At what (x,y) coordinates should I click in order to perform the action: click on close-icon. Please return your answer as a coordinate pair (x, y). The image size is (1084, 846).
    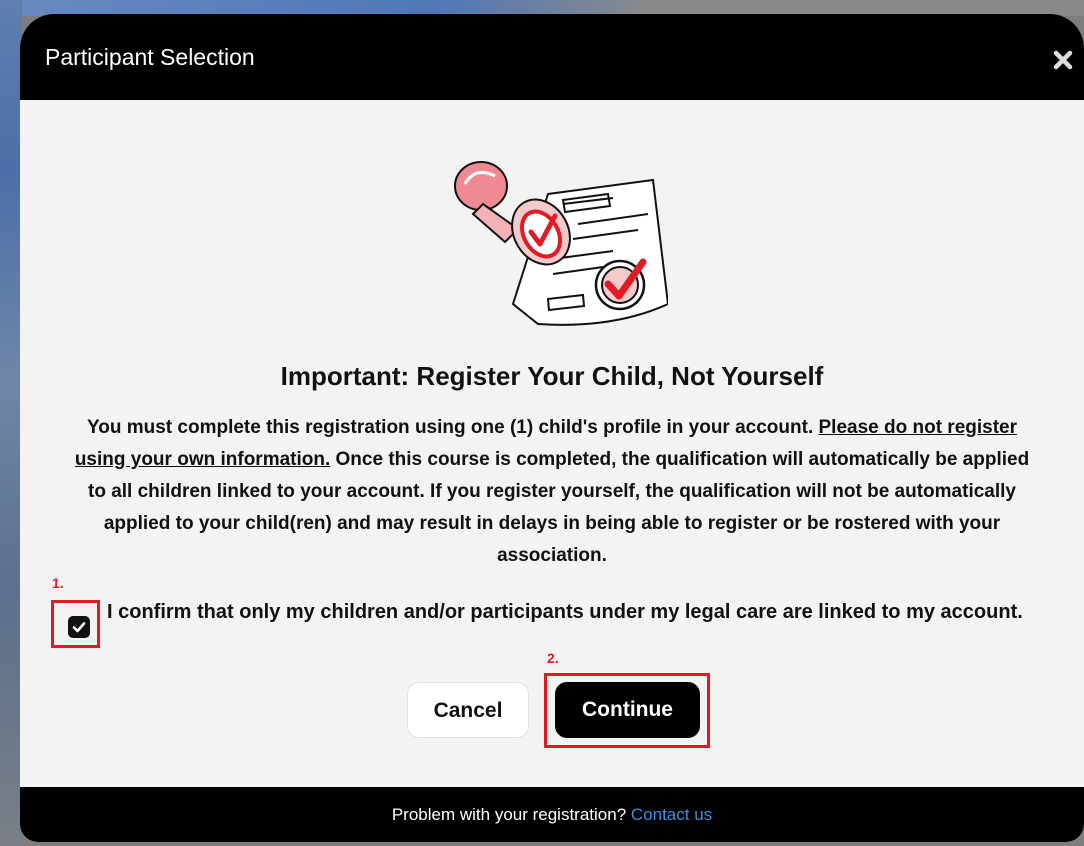
    Looking at the image, I should click on (1063, 60).